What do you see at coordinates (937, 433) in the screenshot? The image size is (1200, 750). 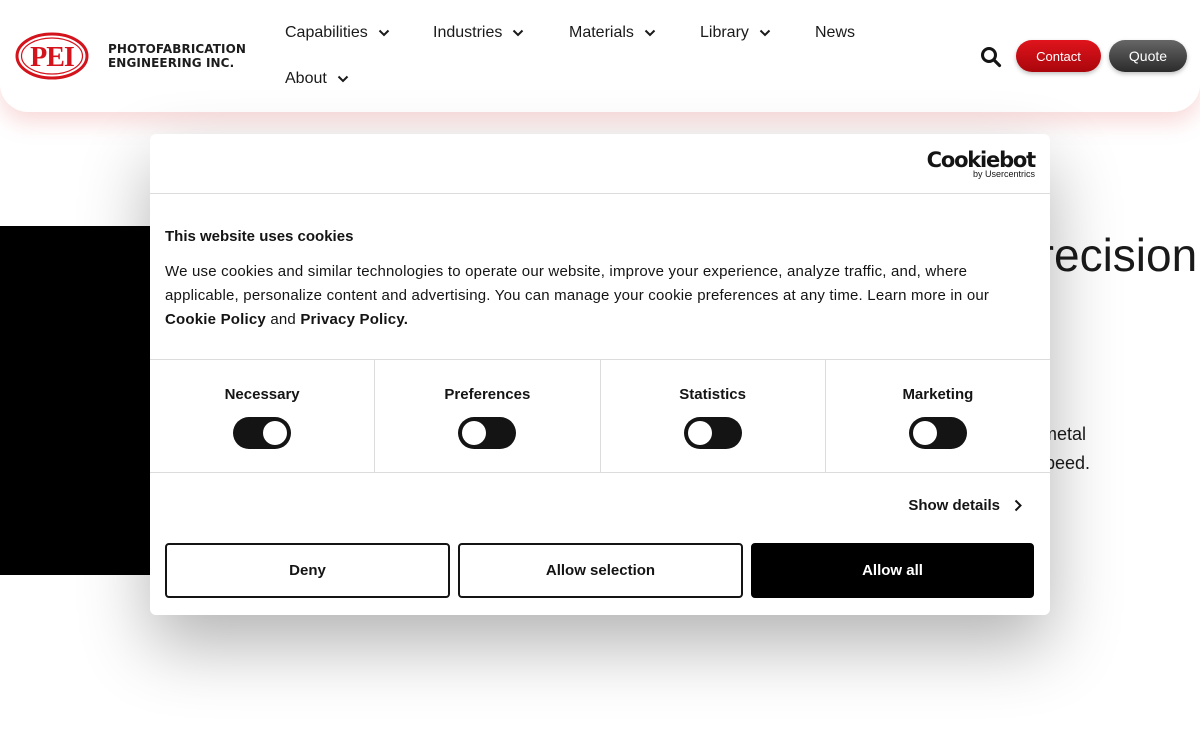 I see `marketing-toggle` at bounding box center [937, 433].